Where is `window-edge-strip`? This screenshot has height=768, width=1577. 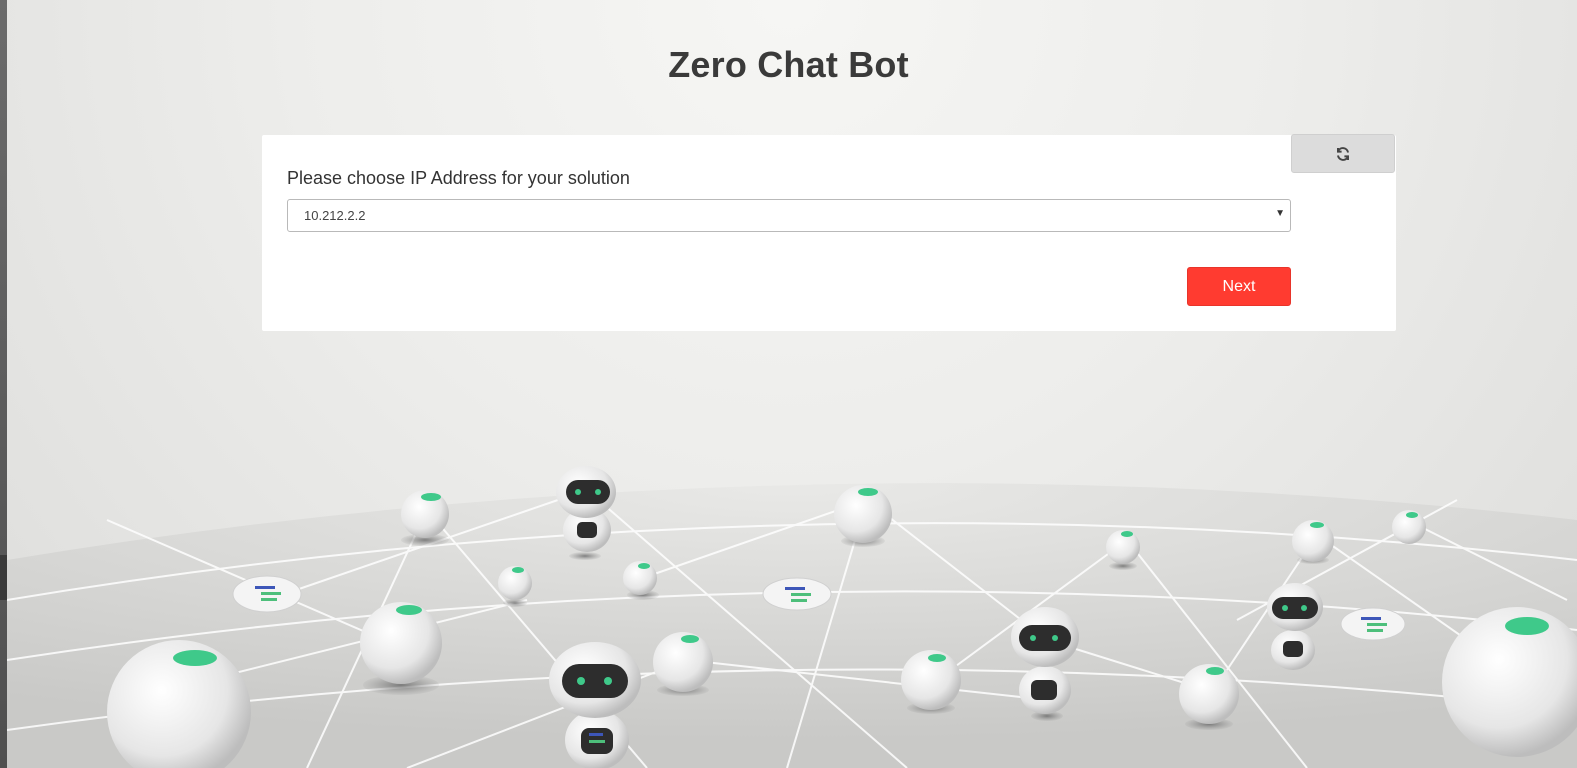
window-edge-strip is located at coordinates (3, 384).